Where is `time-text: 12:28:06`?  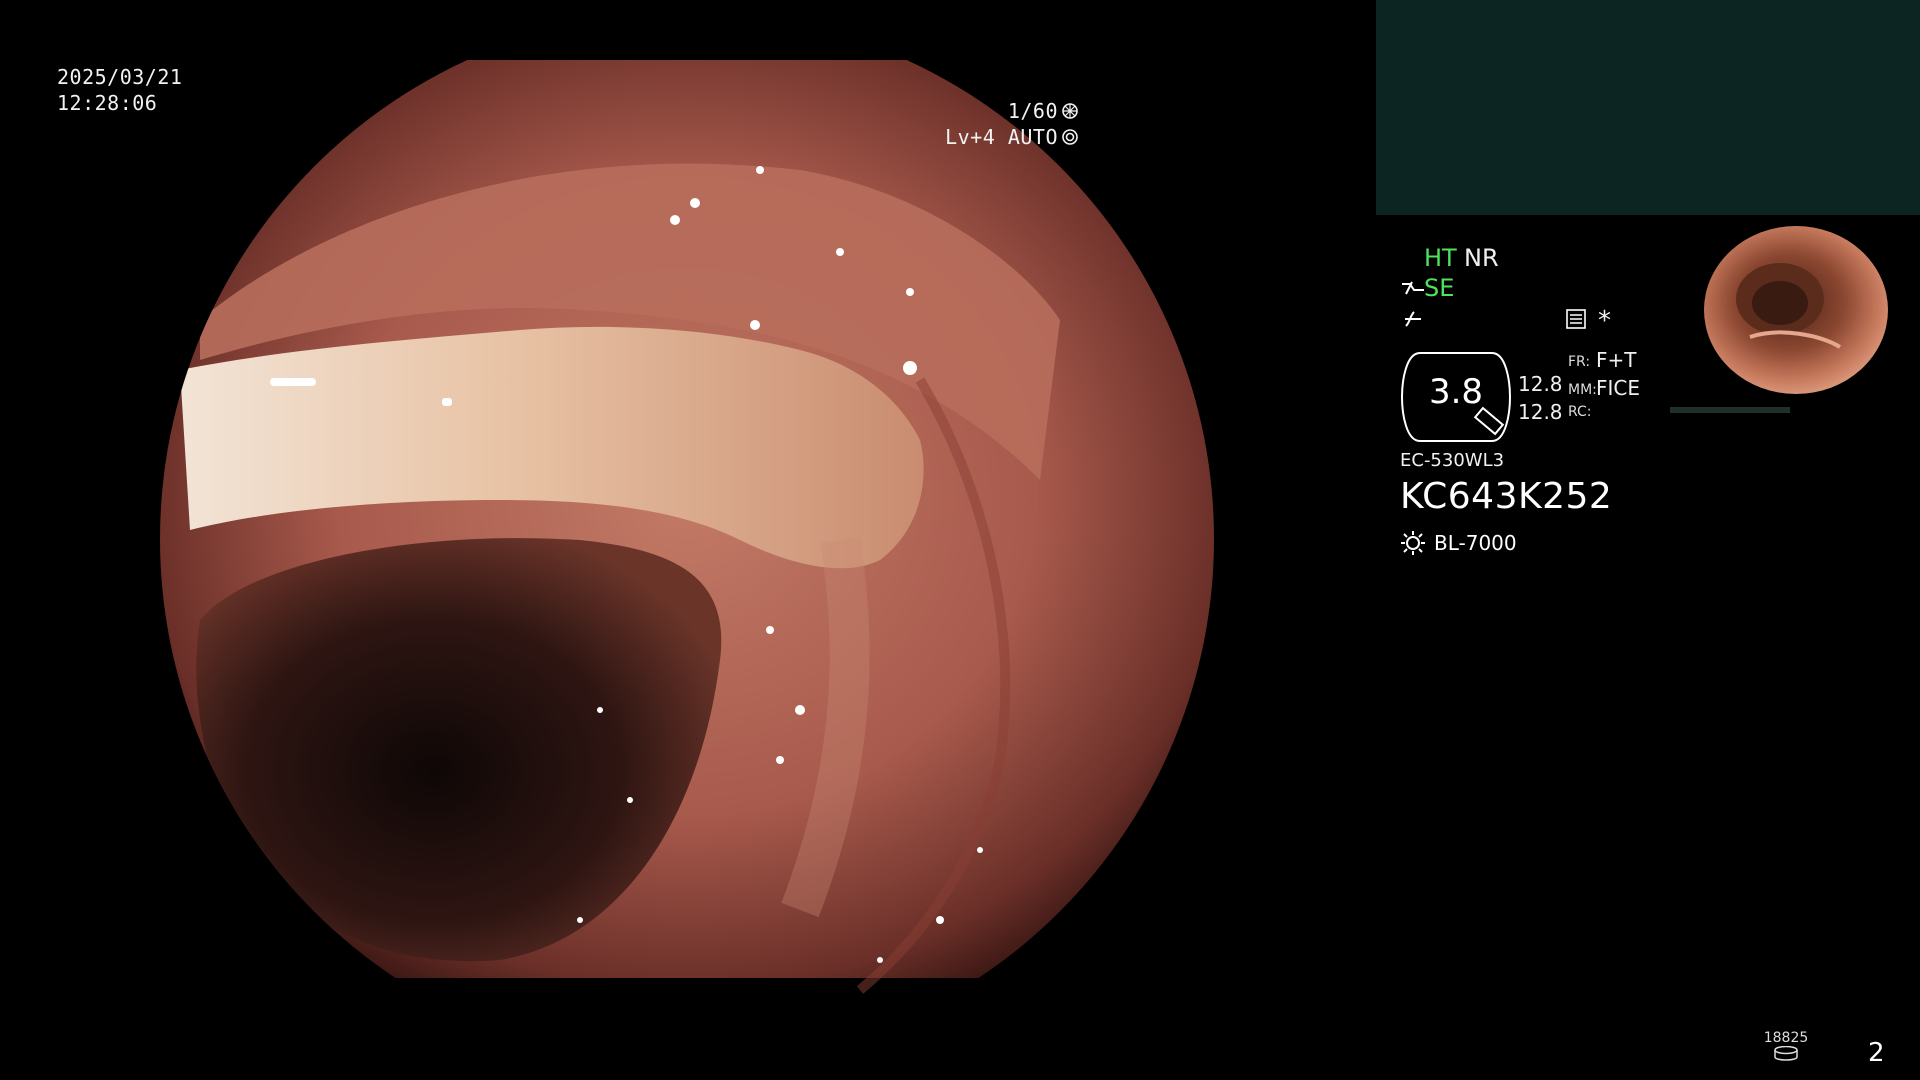 time-text: 12:28:06 is located at coordinates (107, 103).